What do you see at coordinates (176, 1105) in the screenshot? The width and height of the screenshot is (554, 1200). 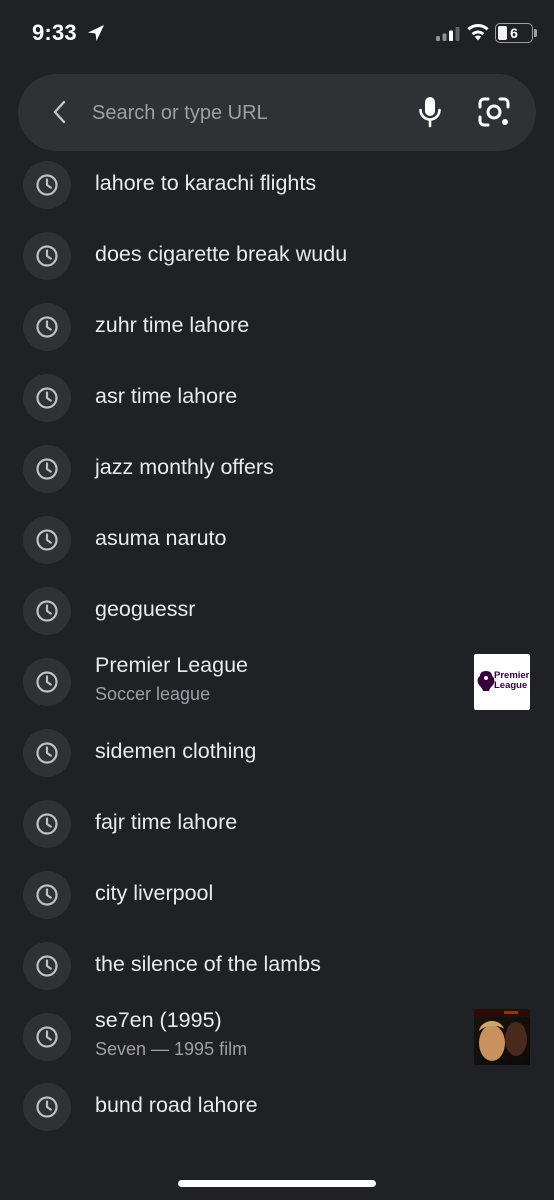 I see `suggestion-title: bund road lahore` at bounding box center [176, 1105].